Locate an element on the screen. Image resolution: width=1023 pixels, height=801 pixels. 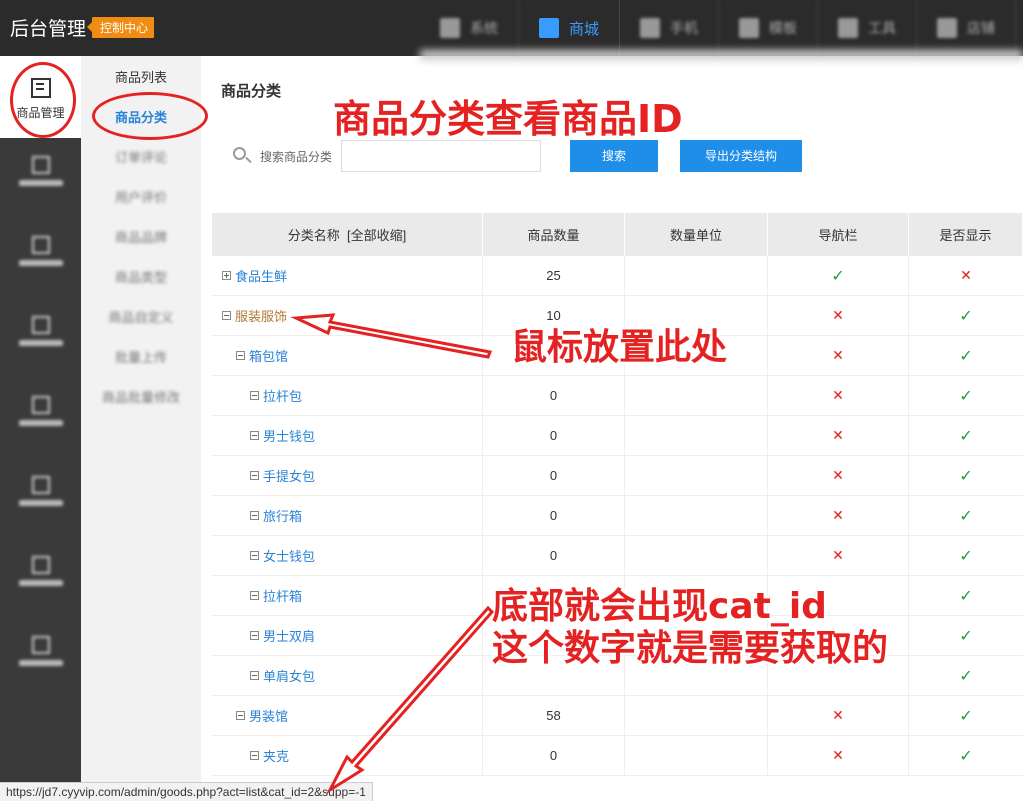
category-link: 单肩女包 is located at coordinates (289, 675).